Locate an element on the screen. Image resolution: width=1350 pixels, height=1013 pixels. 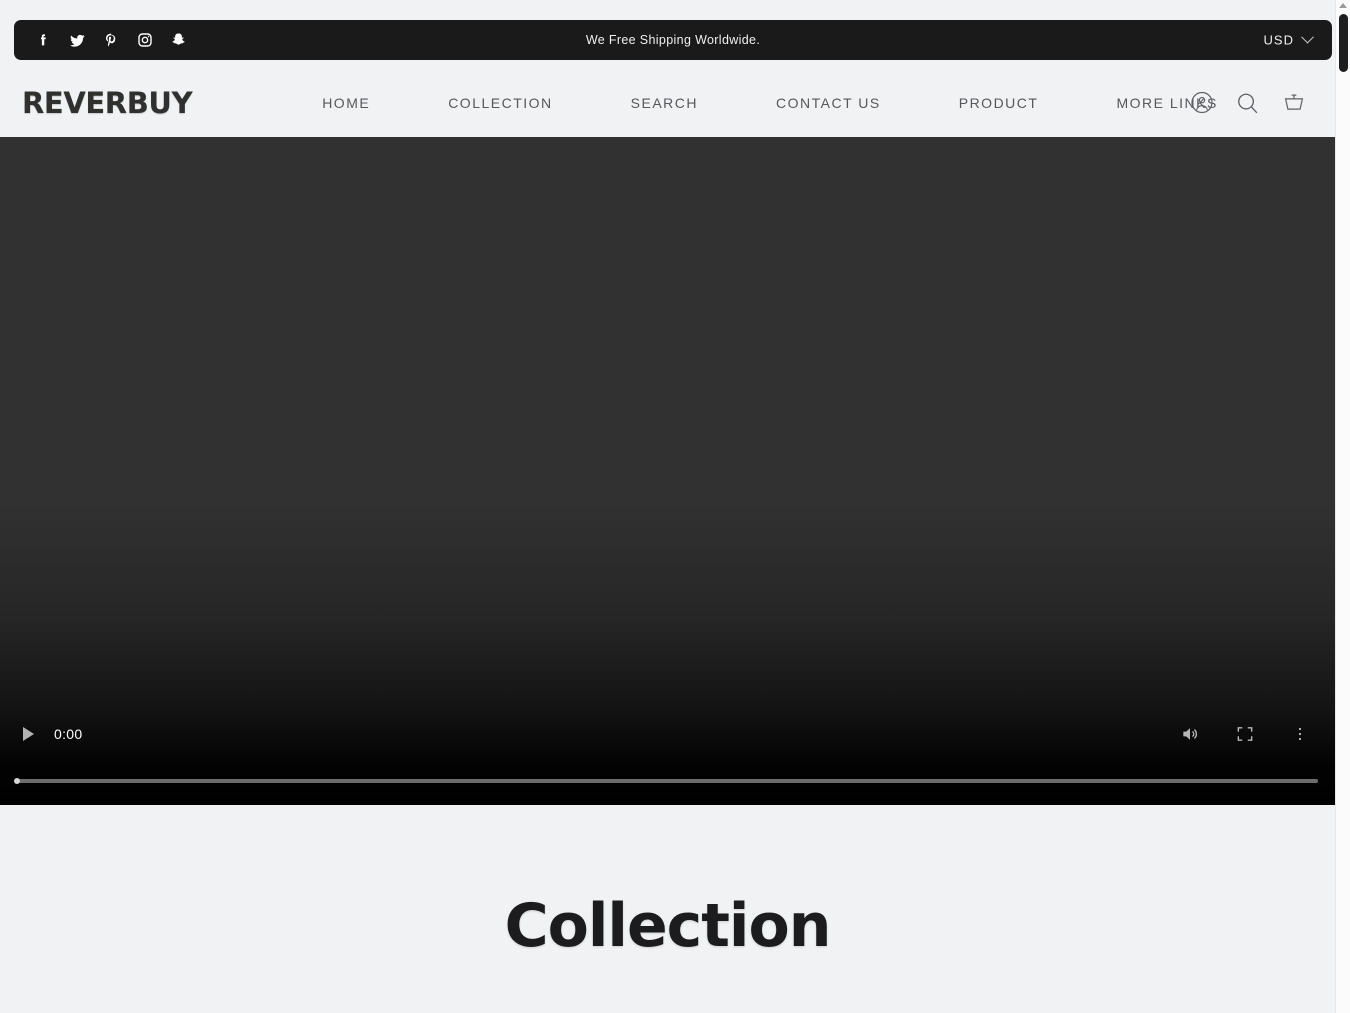
video-progress-bar is located at coordinates (666, 781).